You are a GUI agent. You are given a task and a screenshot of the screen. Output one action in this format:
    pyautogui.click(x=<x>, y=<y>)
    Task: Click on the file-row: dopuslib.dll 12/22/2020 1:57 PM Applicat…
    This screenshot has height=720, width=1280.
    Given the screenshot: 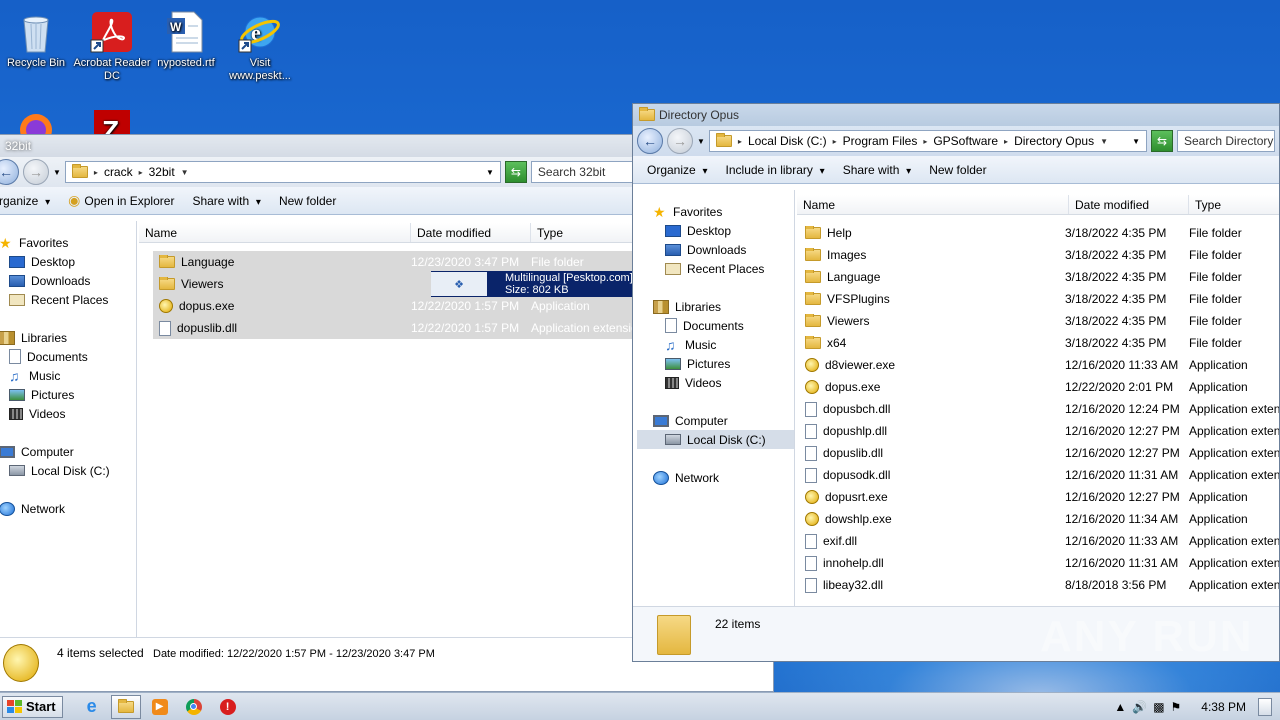 What is the action you would take?
    pyautogui.click(x=413, y=328)
    